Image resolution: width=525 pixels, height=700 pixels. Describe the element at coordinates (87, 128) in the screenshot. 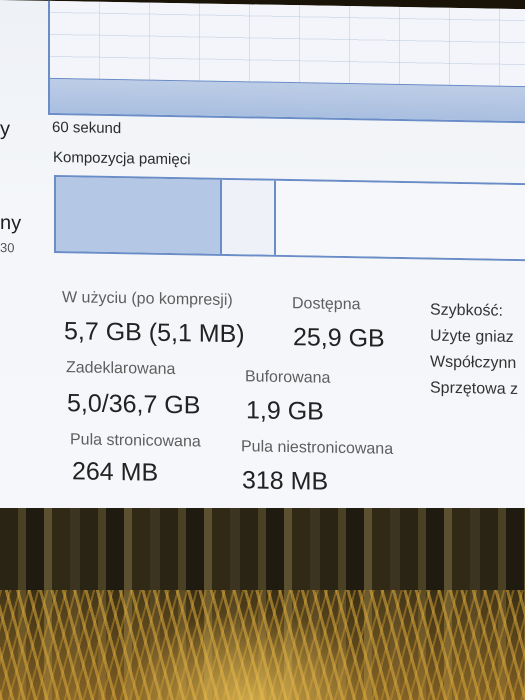

I see `graph-time-label: 60 sekund` at that location.